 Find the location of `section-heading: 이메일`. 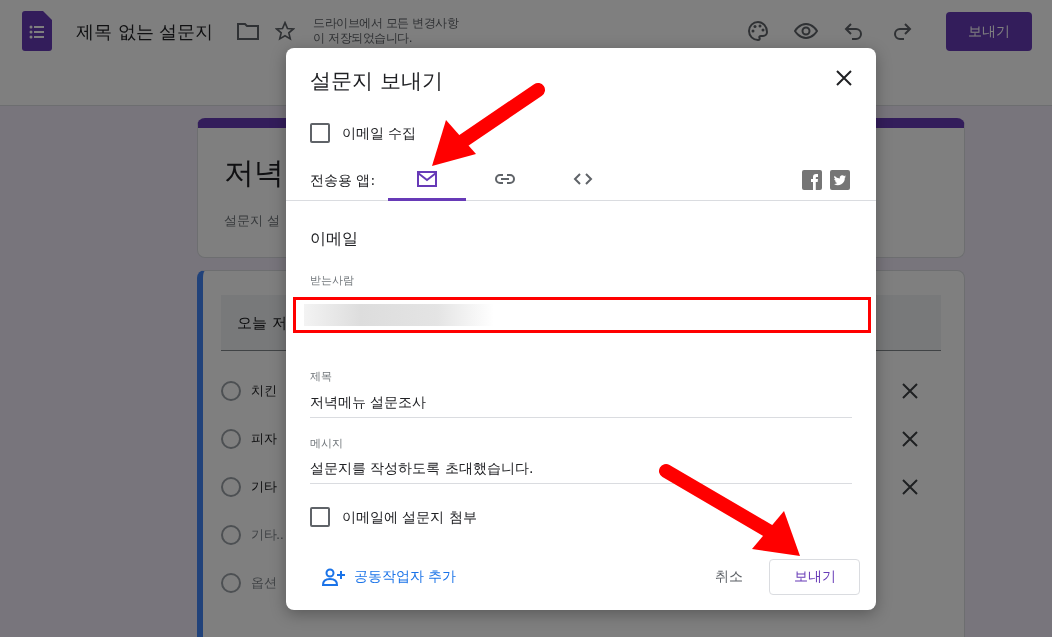

section-heading: 이메일 is located at coordinates (334, 239).